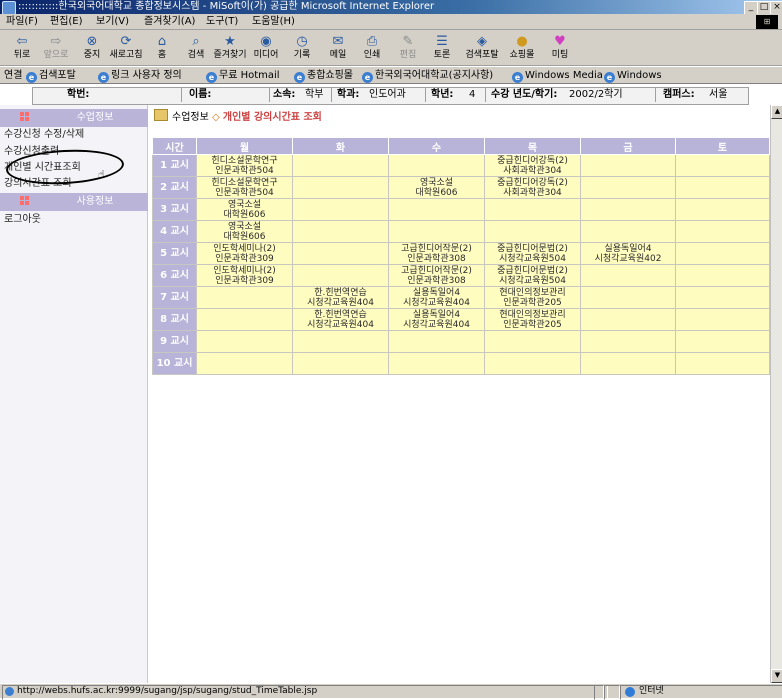  What do you see at coordinates (266, 41) in the screenshot?
I see `media-icon: ◉` at bounding box center [266, 41].